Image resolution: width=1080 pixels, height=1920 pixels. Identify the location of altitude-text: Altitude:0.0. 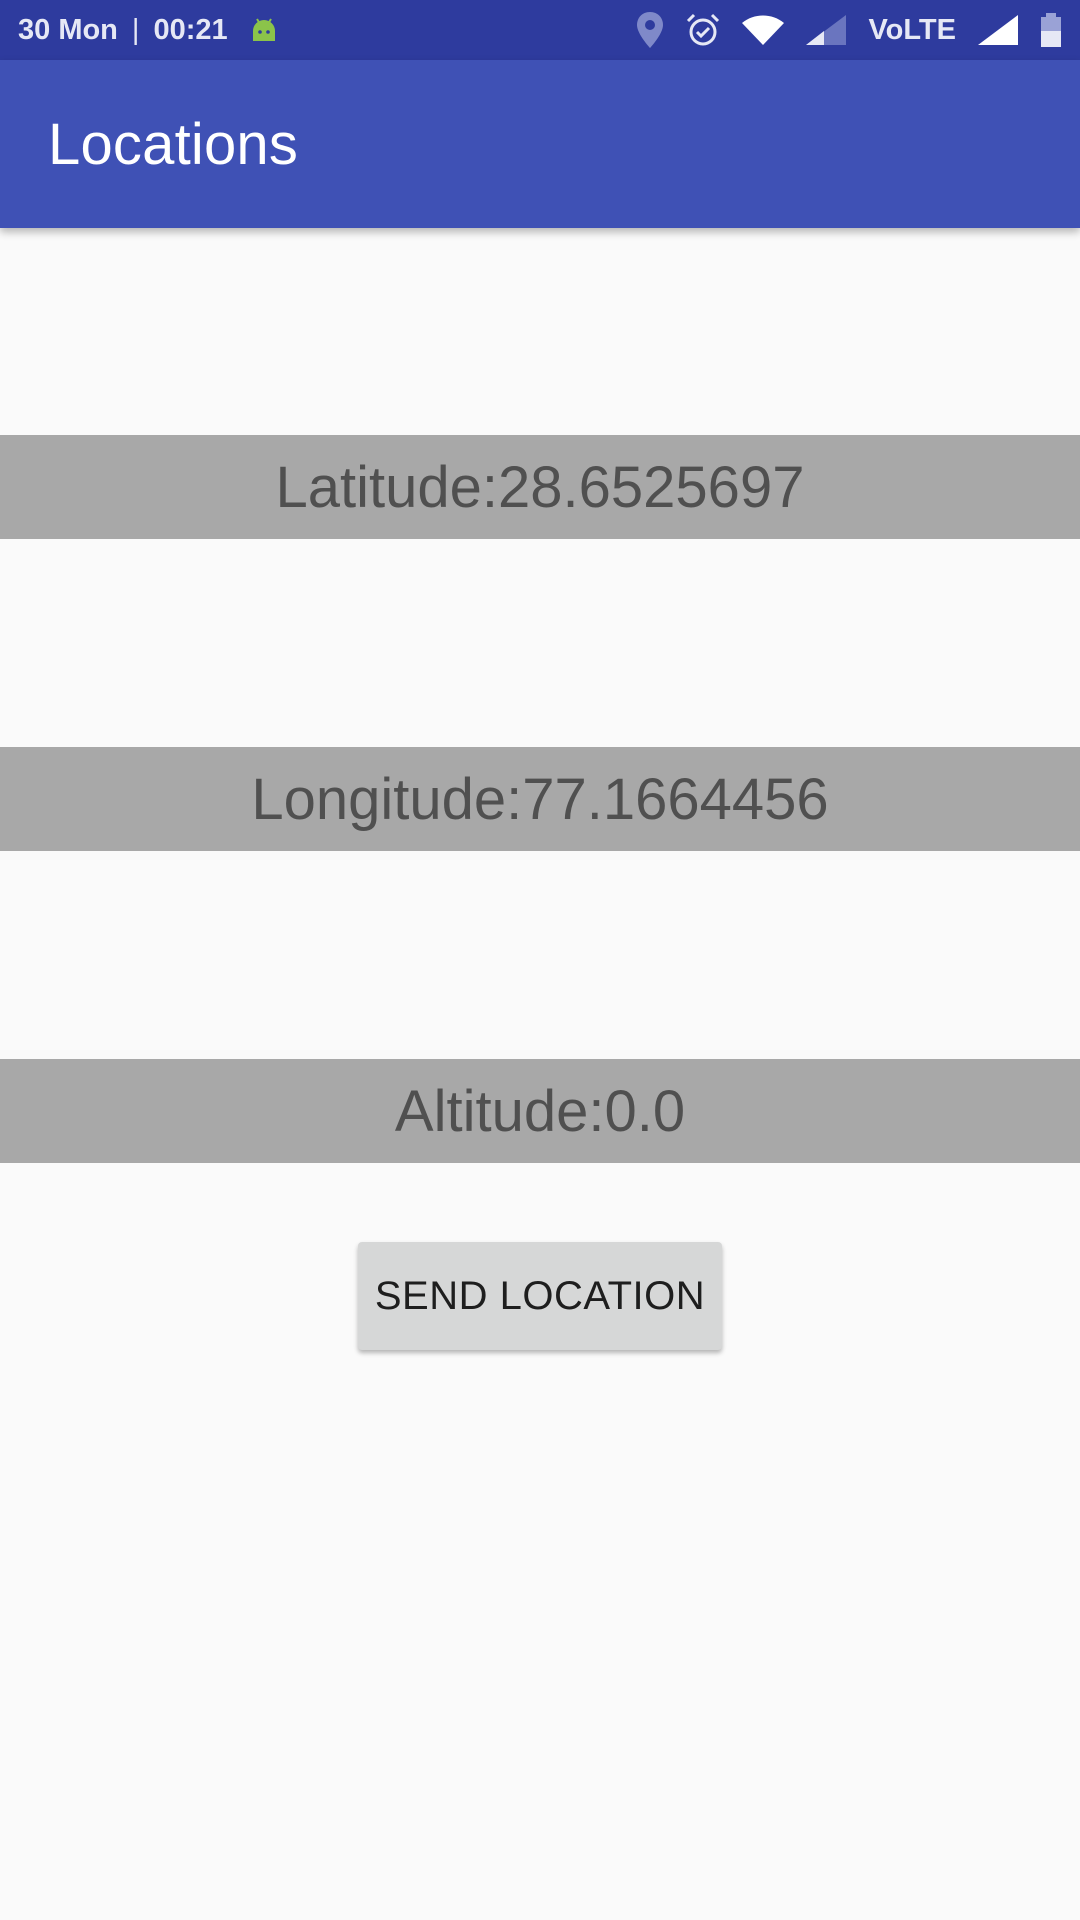
(540, 1111).